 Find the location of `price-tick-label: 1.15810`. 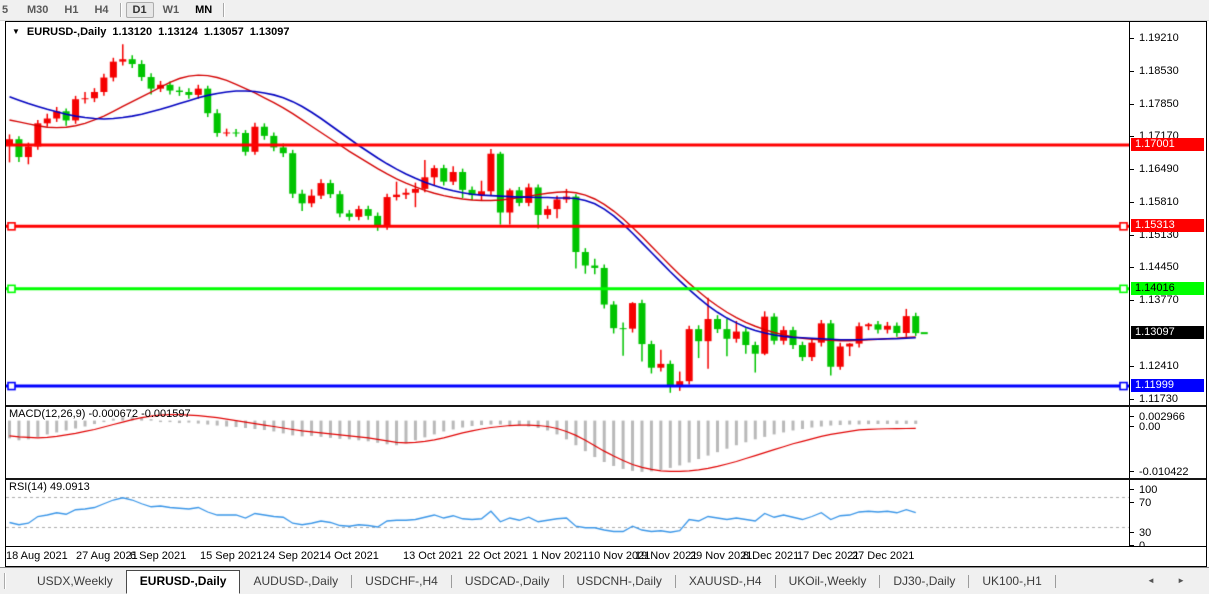

price-tick-label: 1.15810 is located at coordinates (1159, 202).